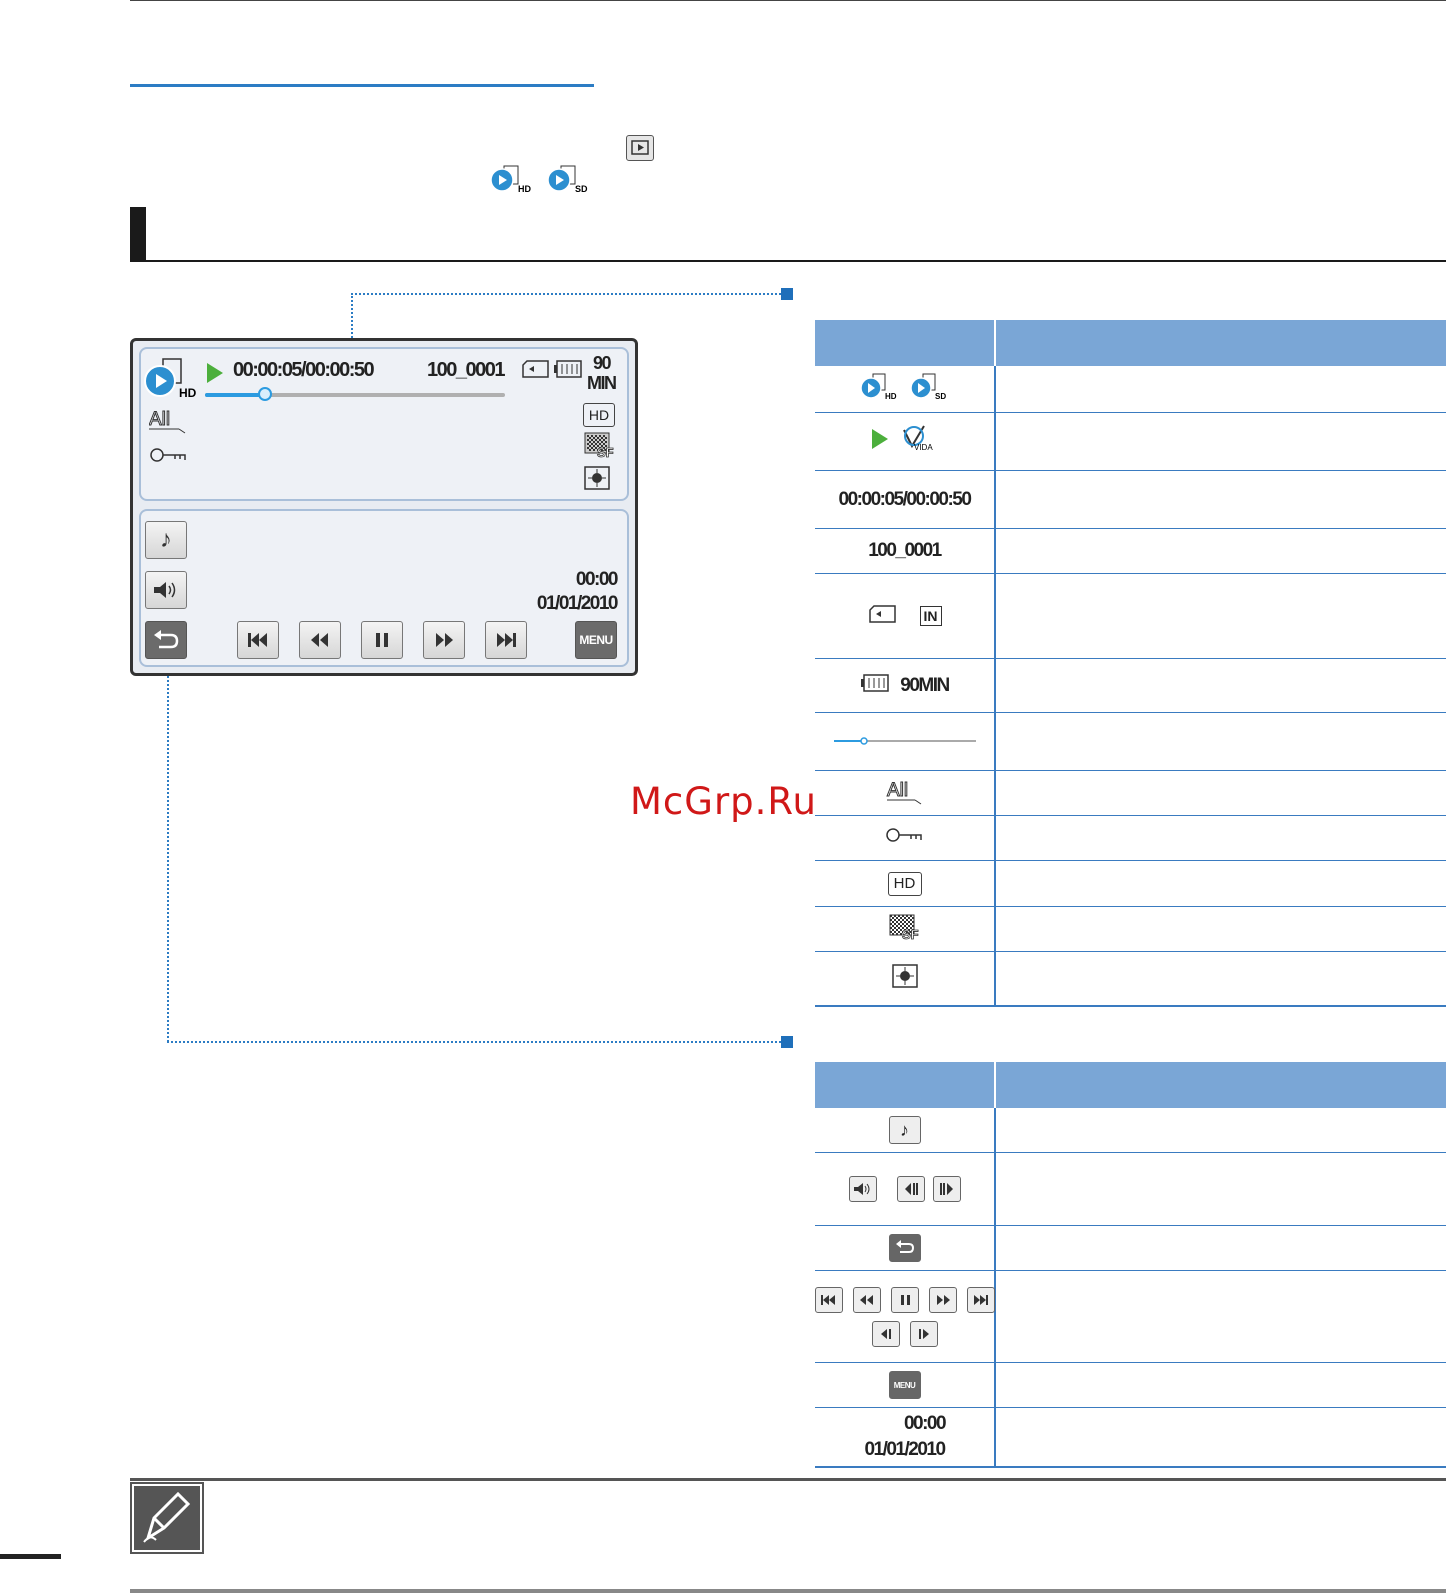 This screenshot has width=1446, height=1594. What do you see at coordinates (1130, 793) in the screenshot?
I see `table-row: All` at bounding box center [1130, 793].